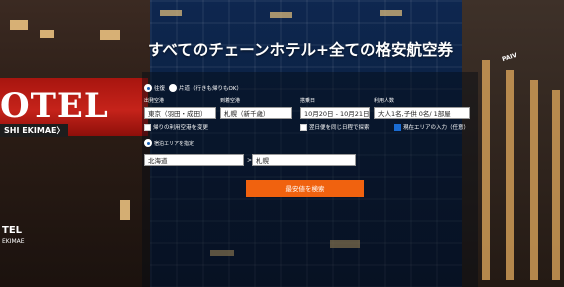 Image resolution: width=564 pixels, height=287 pixels. What do you see at coordinates (305, 188) in the screenshot?
I see `search-button: 最安値を検索` at bounding box center [305, 188].